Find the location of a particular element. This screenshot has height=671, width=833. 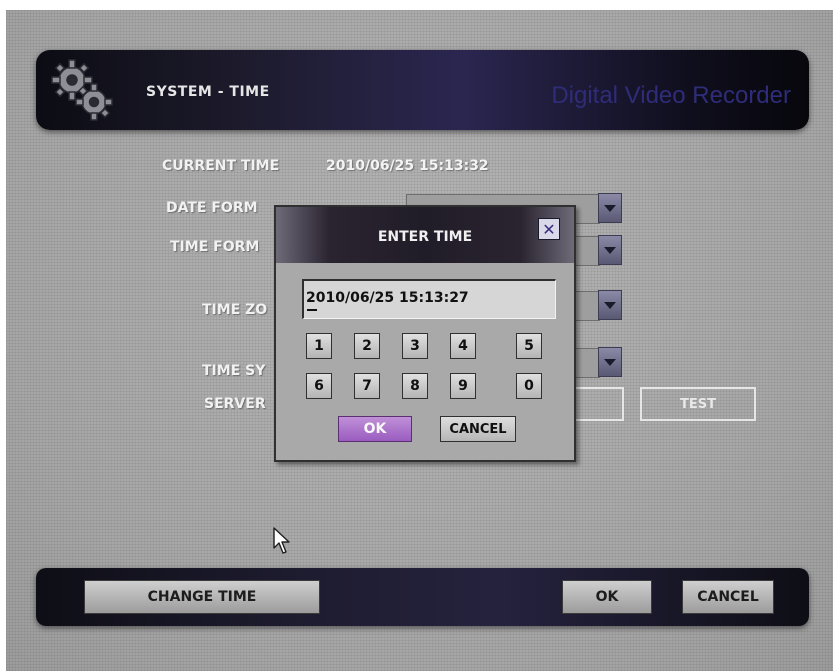

cancel-button: CANCEL is located at coordinates (728, 597).